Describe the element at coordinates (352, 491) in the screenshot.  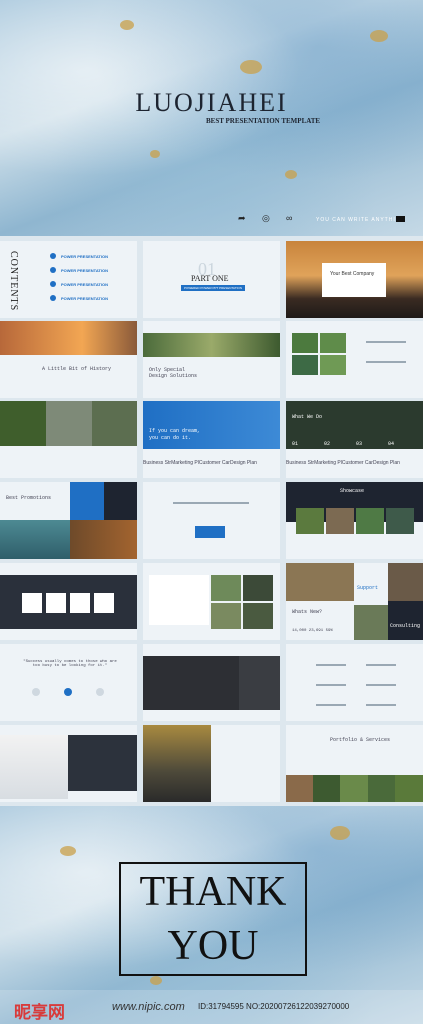
I see `showcase-title: Showcase` at that location.